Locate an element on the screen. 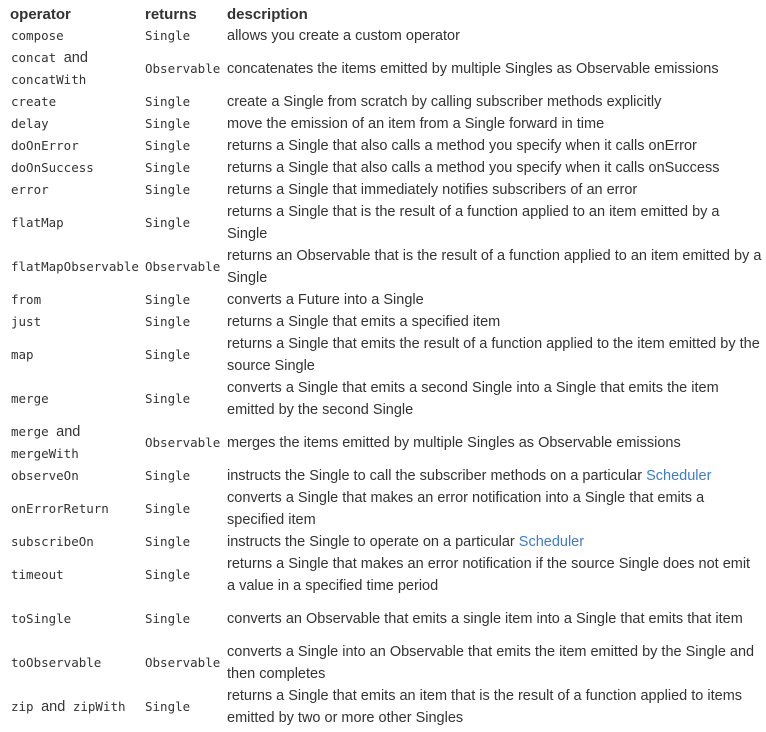 The height and width of the screenshot is (732, 766). operator-cell: flatMapObservable is located at coordinates (75, 266).